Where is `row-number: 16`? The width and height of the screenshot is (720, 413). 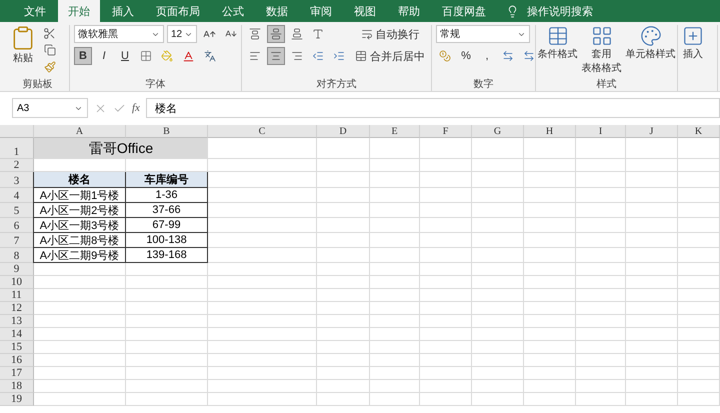 row-number: 16 is located at coordinates (17, 360).